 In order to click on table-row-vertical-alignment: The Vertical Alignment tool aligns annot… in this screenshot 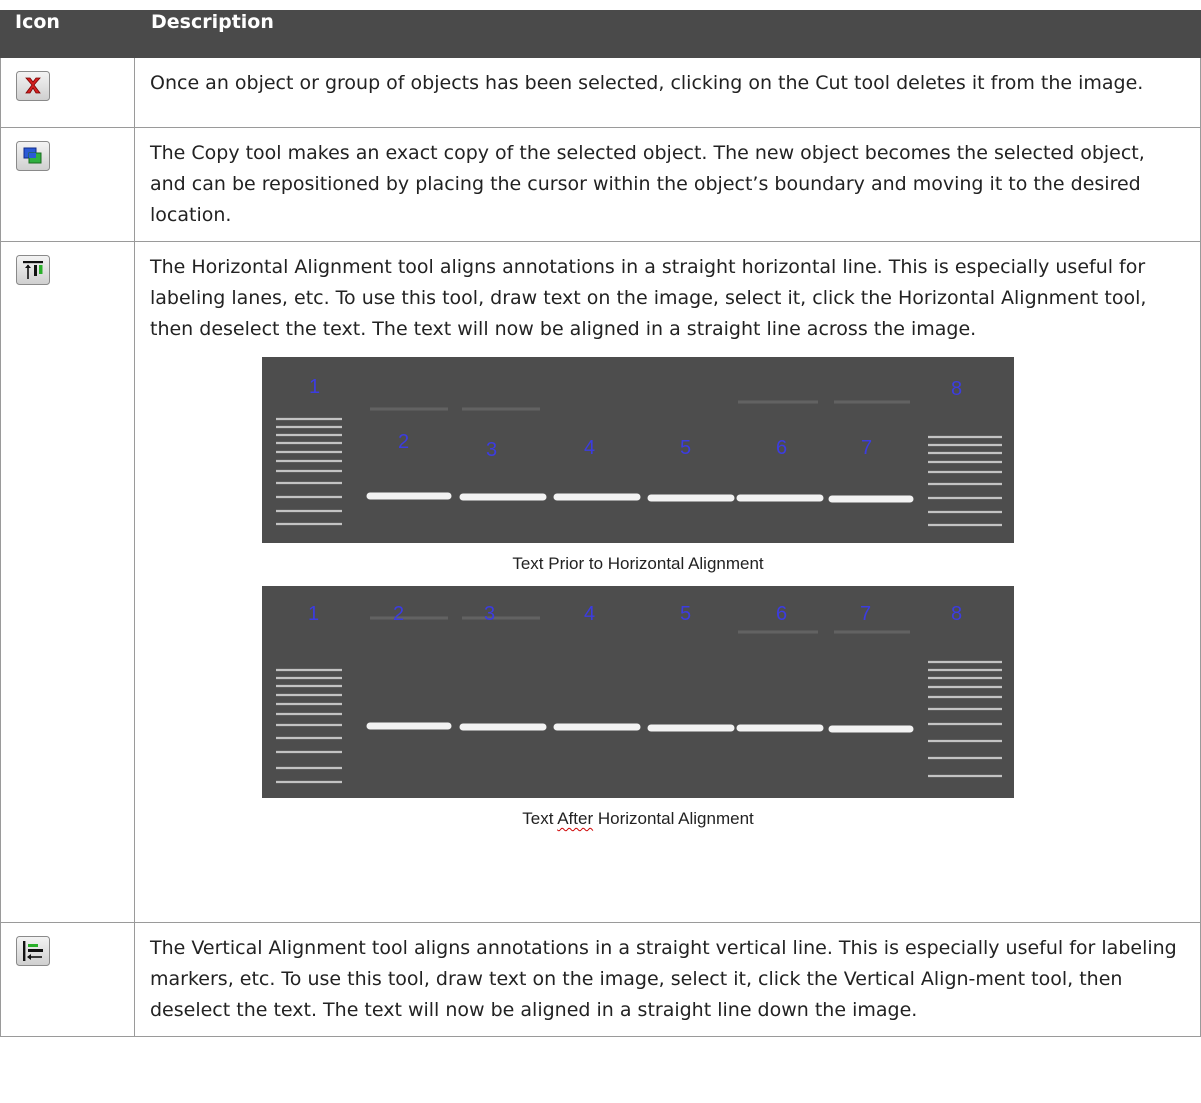, I will do `click(600, 979)`.